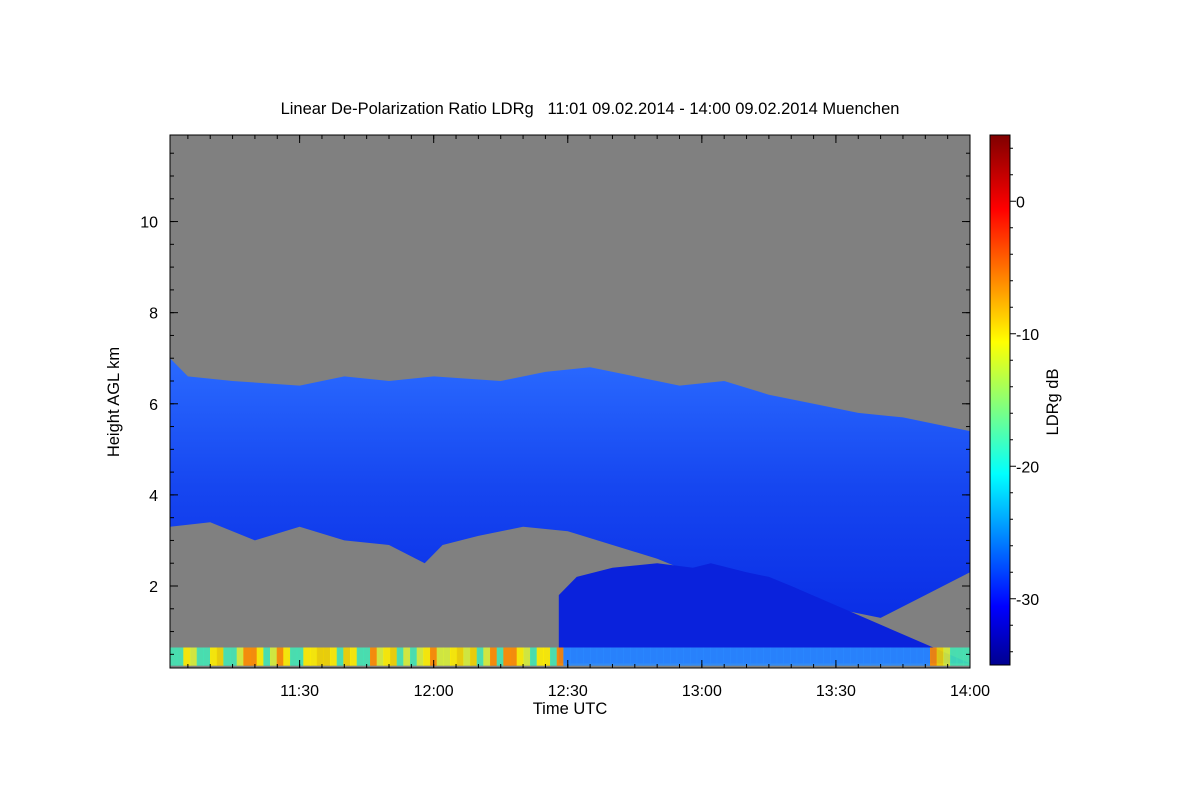 This screenshot has height=800, width=1200. What do you see at coordinates (1024, 400) in the screenshot?
I see `colorbar-axis: 0 -10 -20 -30` at bounding box center [1024, 400].